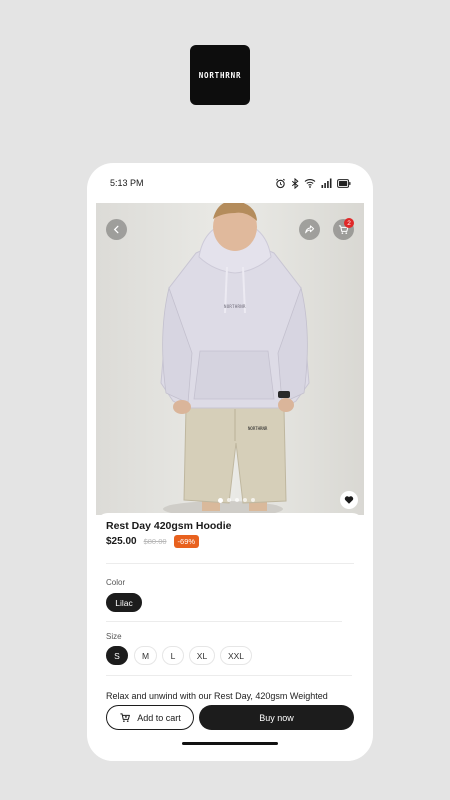  Describe the element at coordinates (280, 183) in the screenshot. I see `alarm-icon` at that location.